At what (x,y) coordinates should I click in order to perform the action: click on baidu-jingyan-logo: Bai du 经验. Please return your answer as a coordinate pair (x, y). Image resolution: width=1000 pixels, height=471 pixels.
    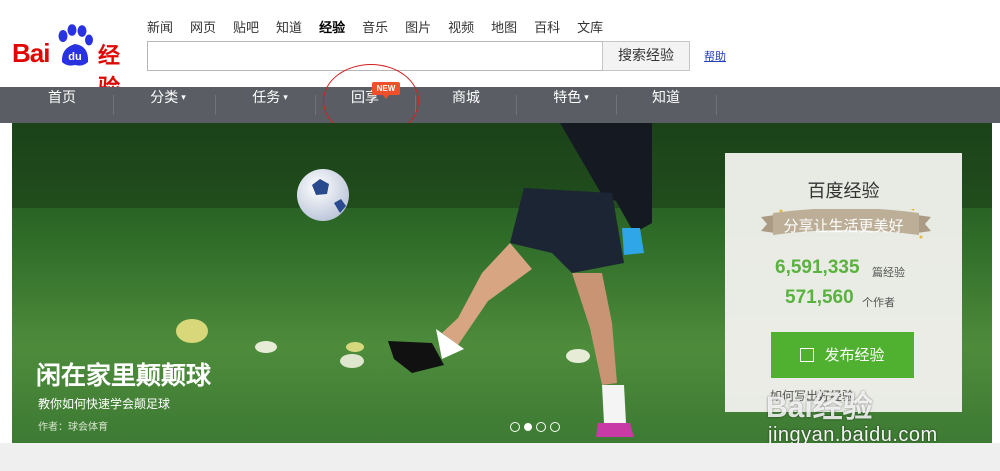
    Looking at the image, I should click on (74, 62).